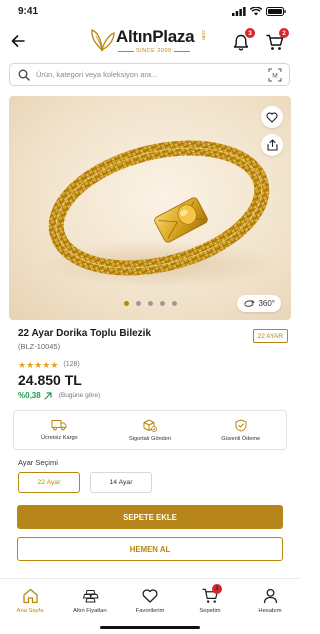  What do you see at coordinates (90, 611) in the screenshot?
I see `nav-label: Altın Fiyatları` at bounding box center [90, 611].